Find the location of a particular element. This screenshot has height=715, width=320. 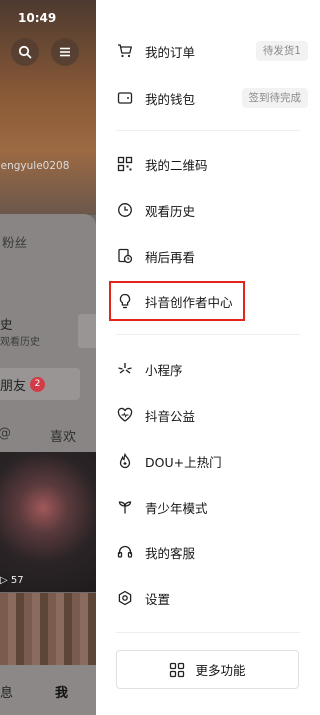

mini-program-icon is located at coordinates (125, 369).